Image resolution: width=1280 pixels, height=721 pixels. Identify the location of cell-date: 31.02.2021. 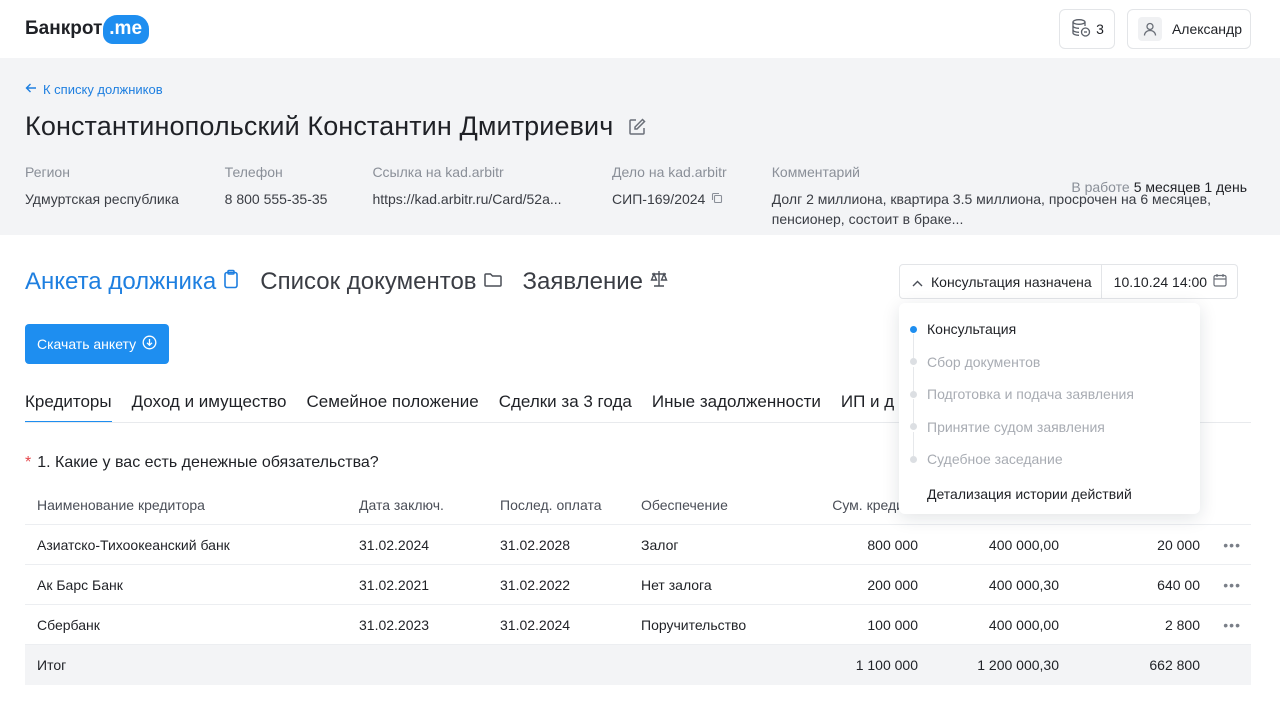
(394, 584).